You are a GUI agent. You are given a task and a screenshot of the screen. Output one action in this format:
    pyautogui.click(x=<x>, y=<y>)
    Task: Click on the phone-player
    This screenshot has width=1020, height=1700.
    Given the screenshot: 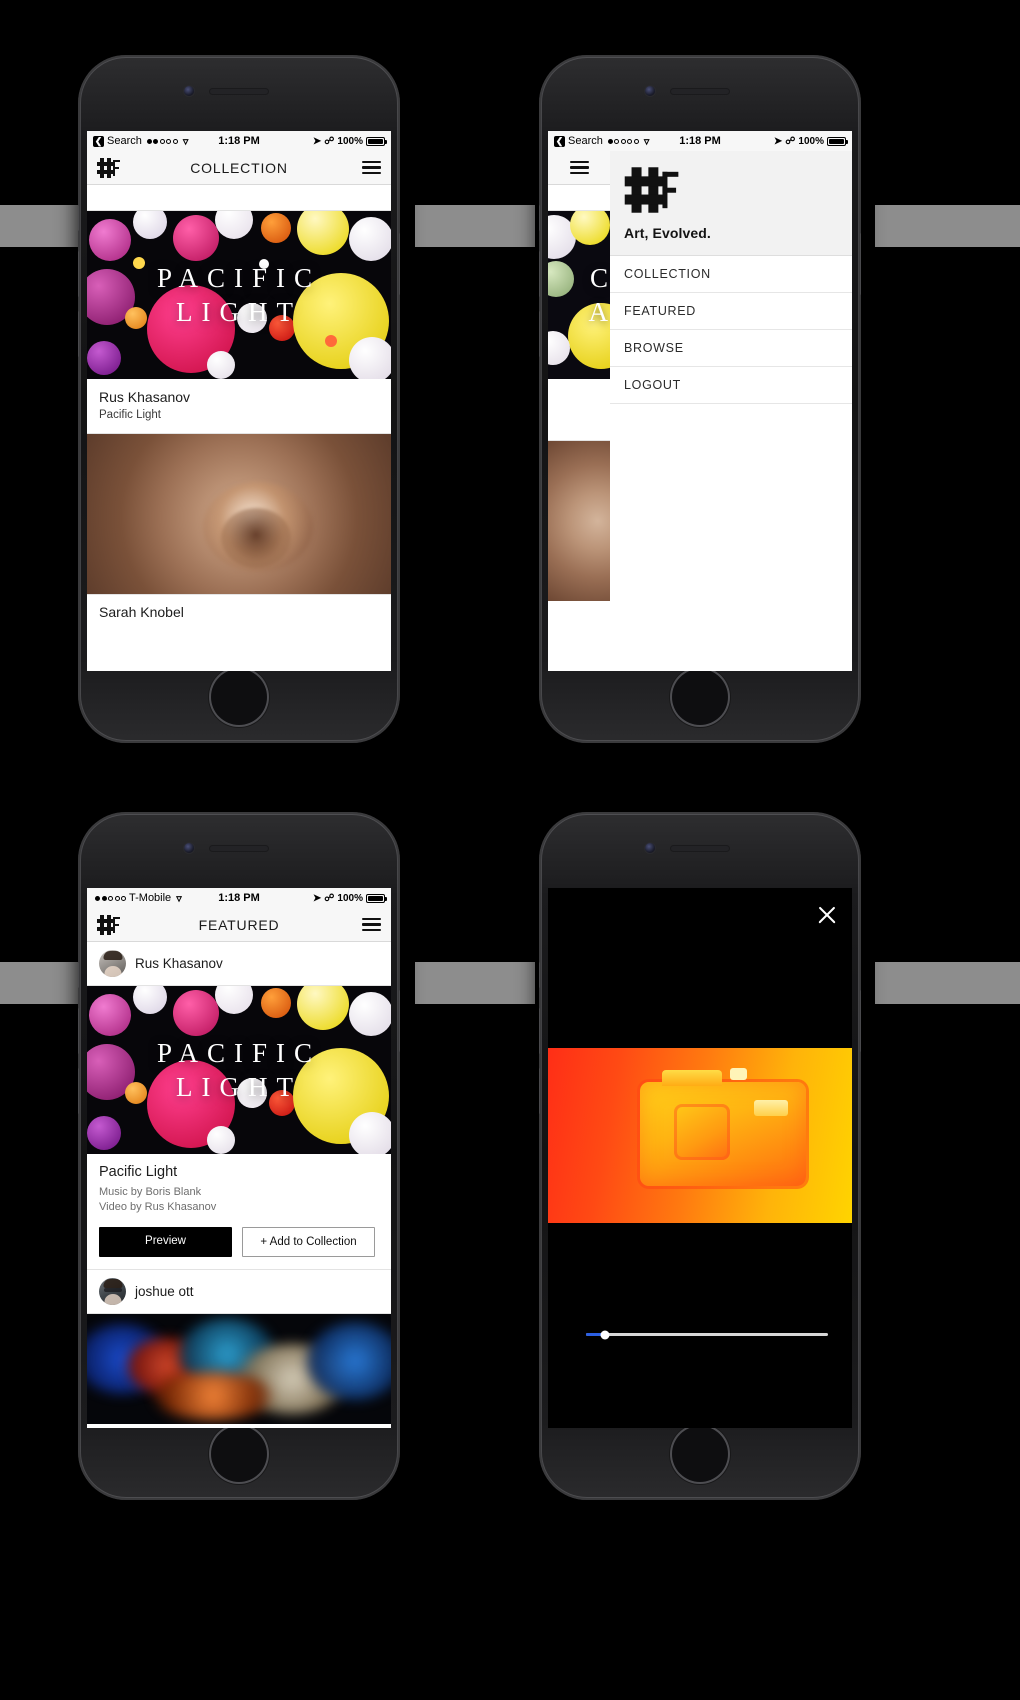 What is the action you would take?
    pyautogui.click(x=700, y=1156)
    